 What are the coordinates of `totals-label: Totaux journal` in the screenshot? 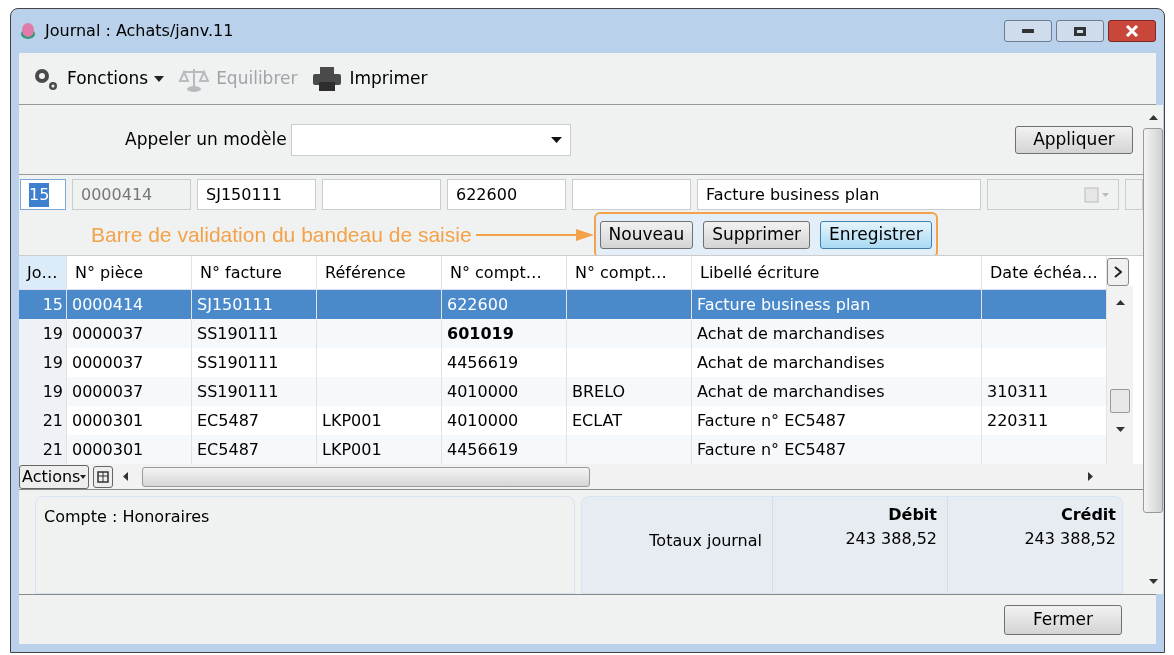 It's located at (705, 541).